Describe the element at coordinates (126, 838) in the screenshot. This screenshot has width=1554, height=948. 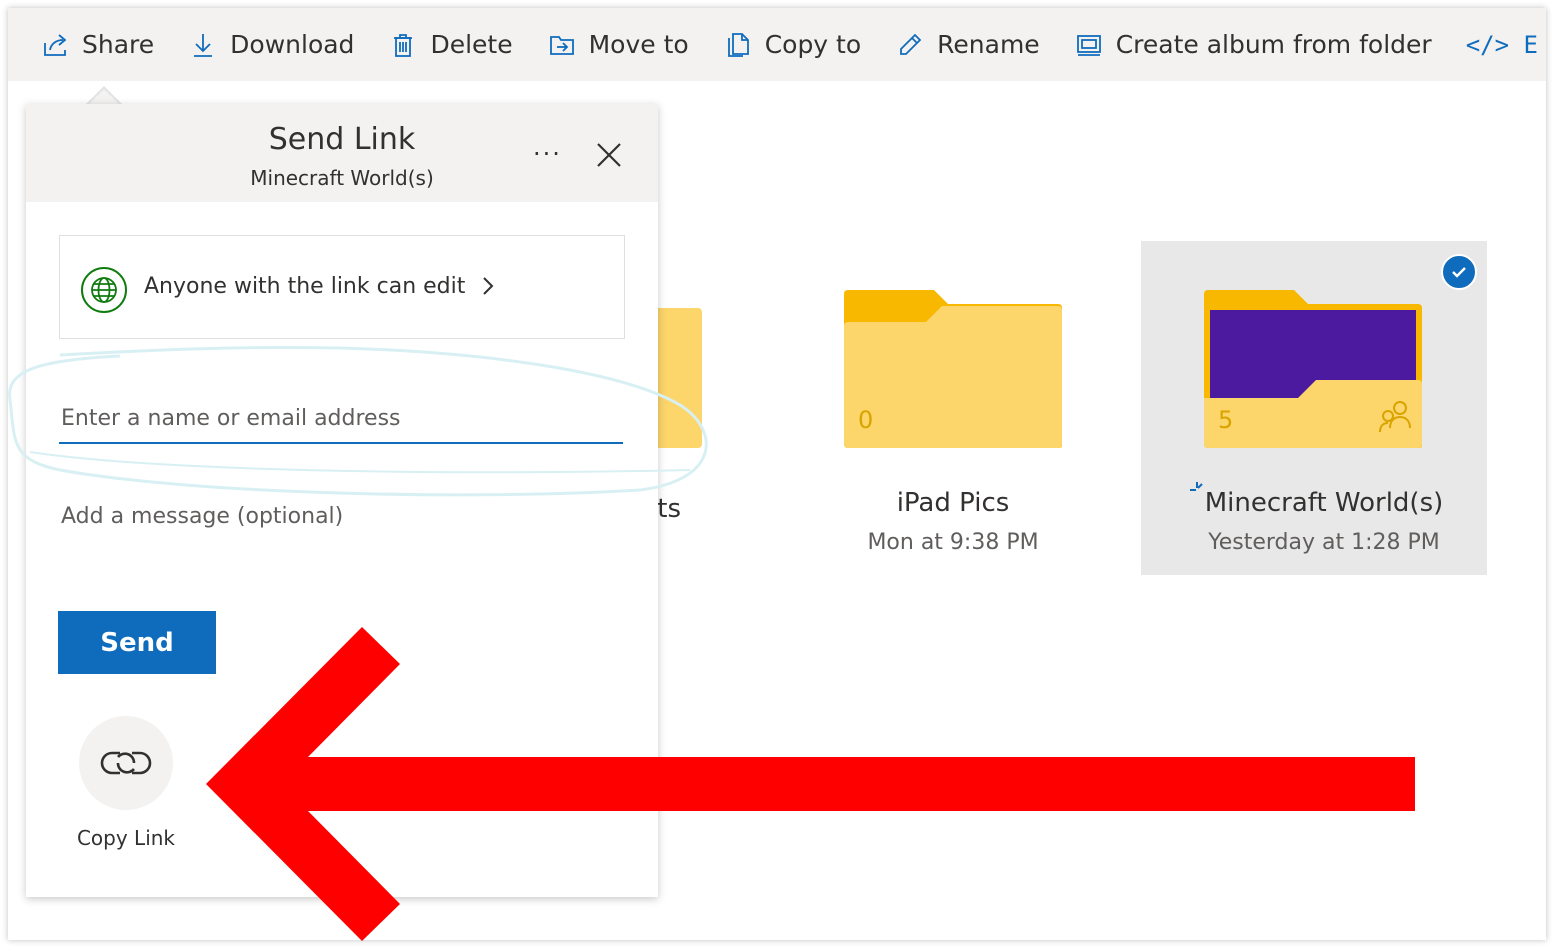
I see `copy-link-label: Copy Link` at that location.